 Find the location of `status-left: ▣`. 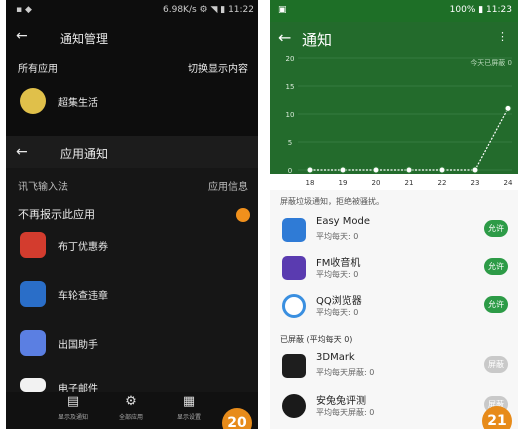

status-left: ▣ is located at coordinates (282, 10).